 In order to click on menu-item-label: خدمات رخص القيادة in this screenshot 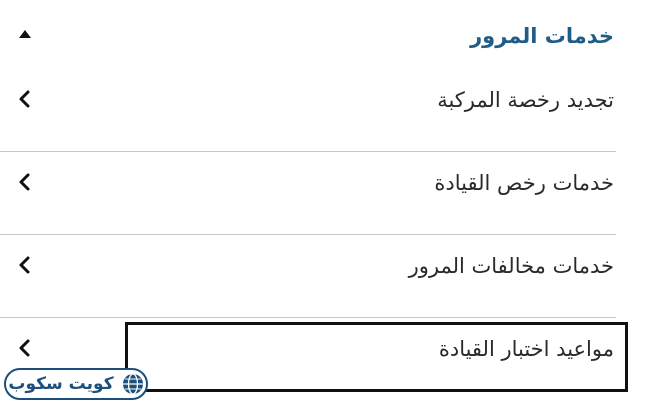, I will do `click(524, 183)`.